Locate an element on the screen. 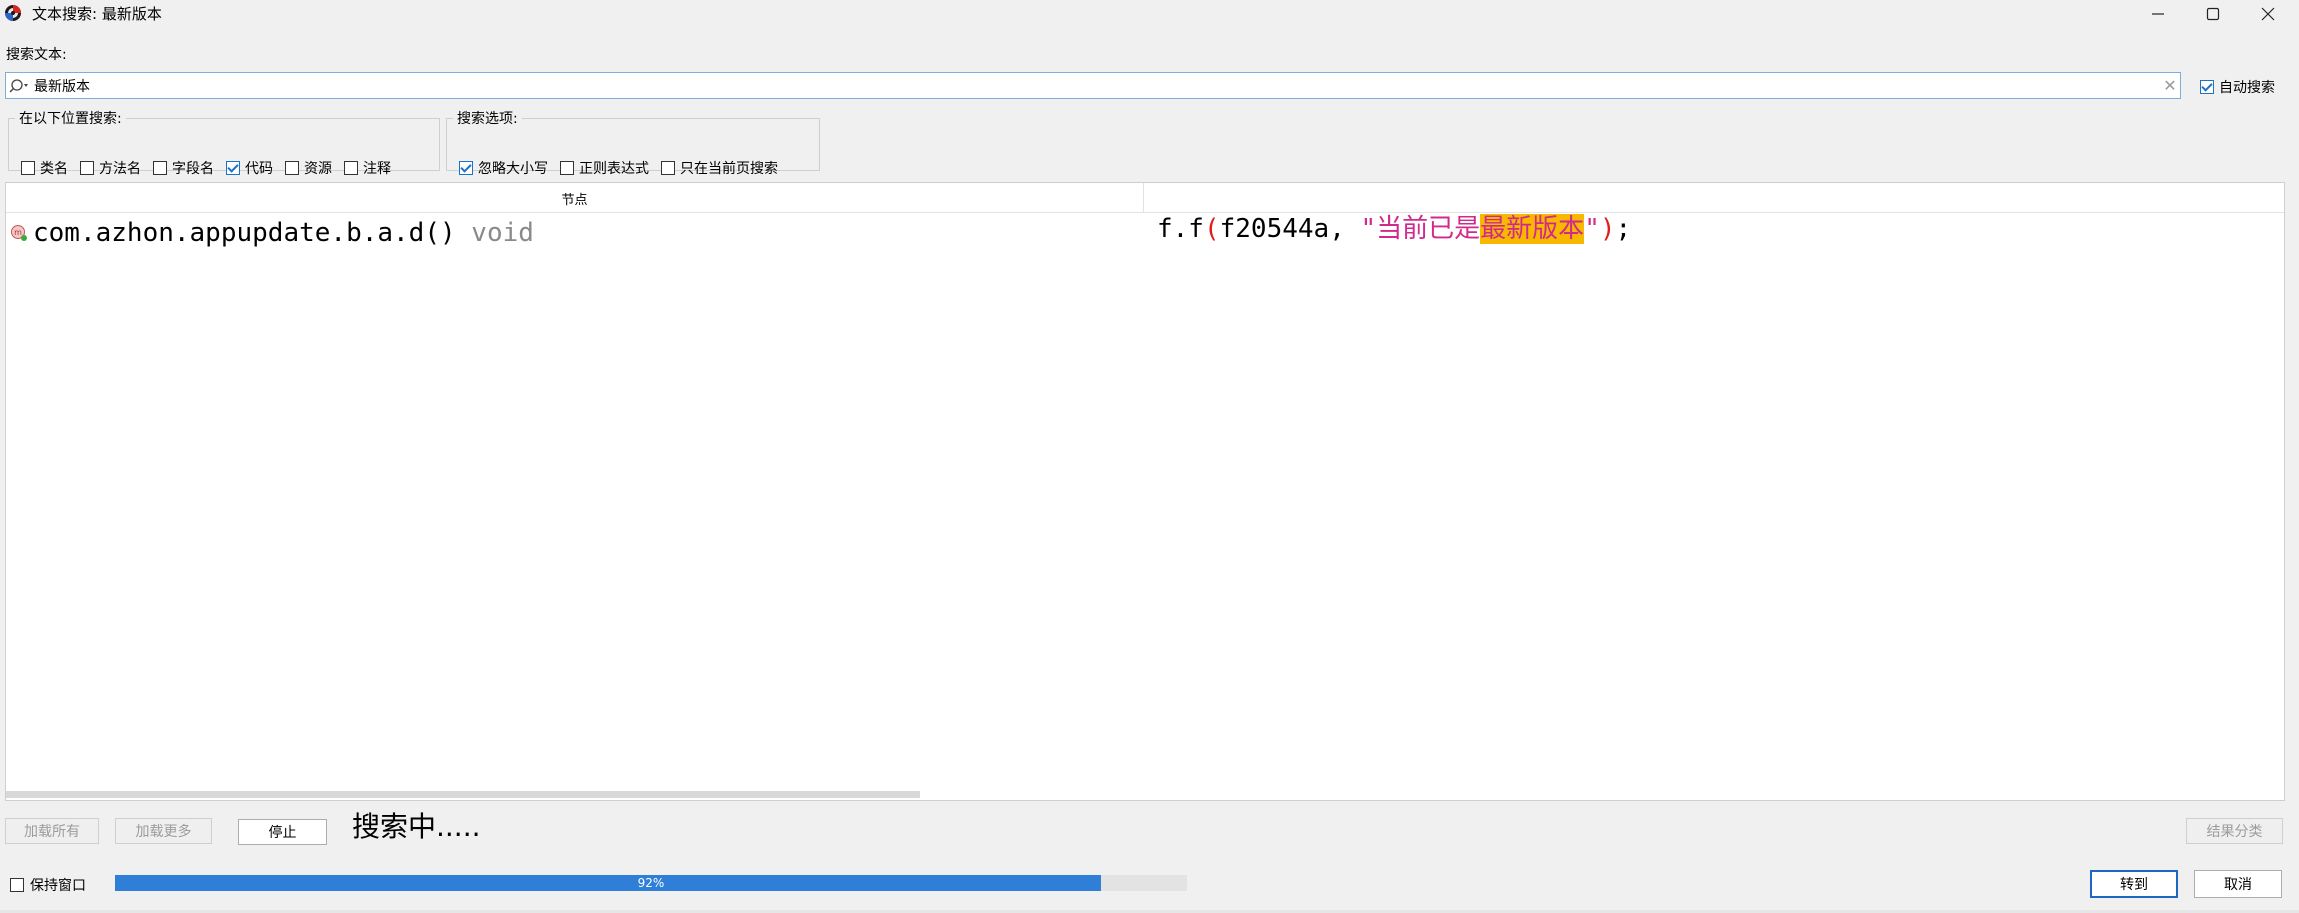 The width and height of the screenshot is (2299, 913). option-comments: 注释 is located at coordinates (367, 168).